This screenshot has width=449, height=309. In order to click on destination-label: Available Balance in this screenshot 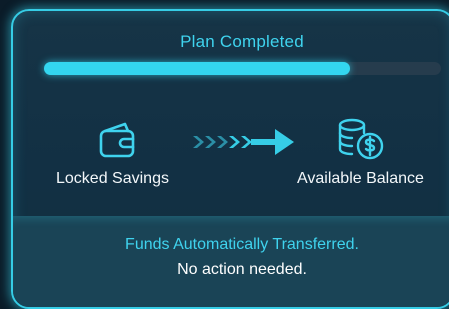, I will do `click(360, 178)`.